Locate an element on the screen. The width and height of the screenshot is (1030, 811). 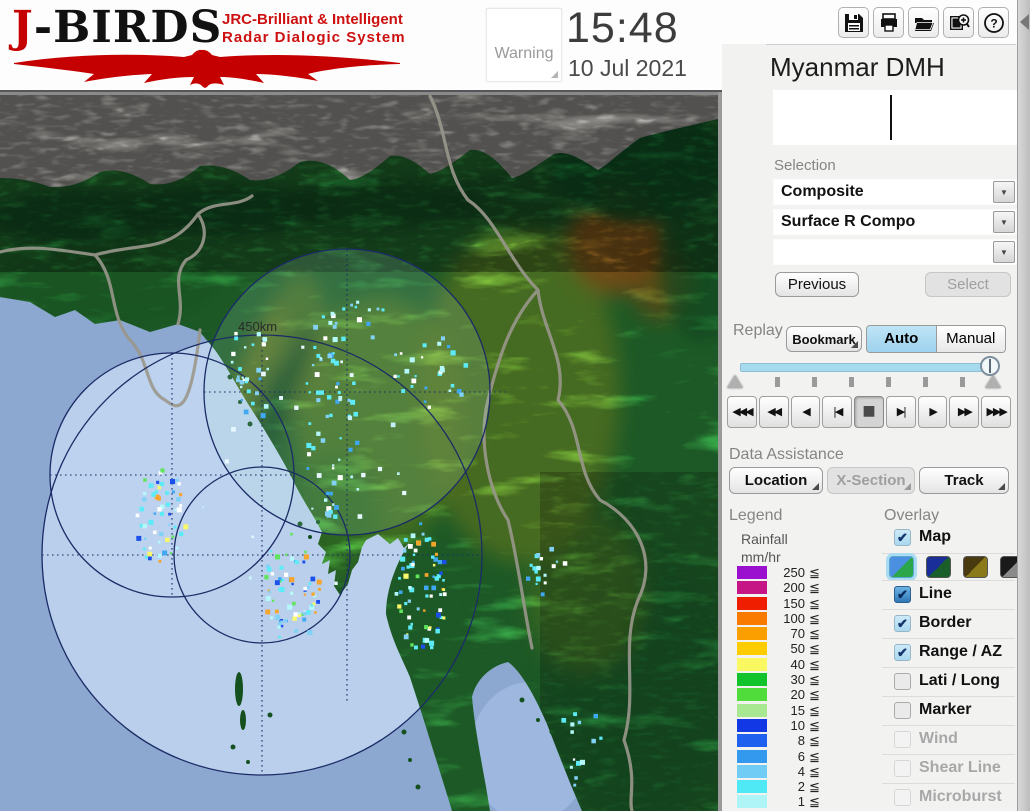
legend-row: 2 ≦ is located at coordinates (797, 786).